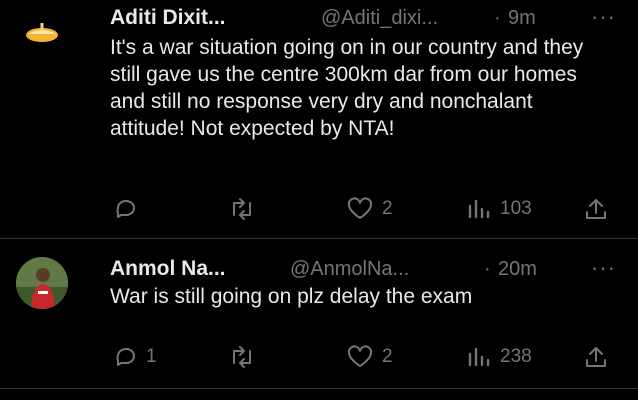 The image size is (638, 400). What do you see at coordinates (522, 18) in the screenshot?
I see `timestamp: 9m` at bounding box center [522, 18].